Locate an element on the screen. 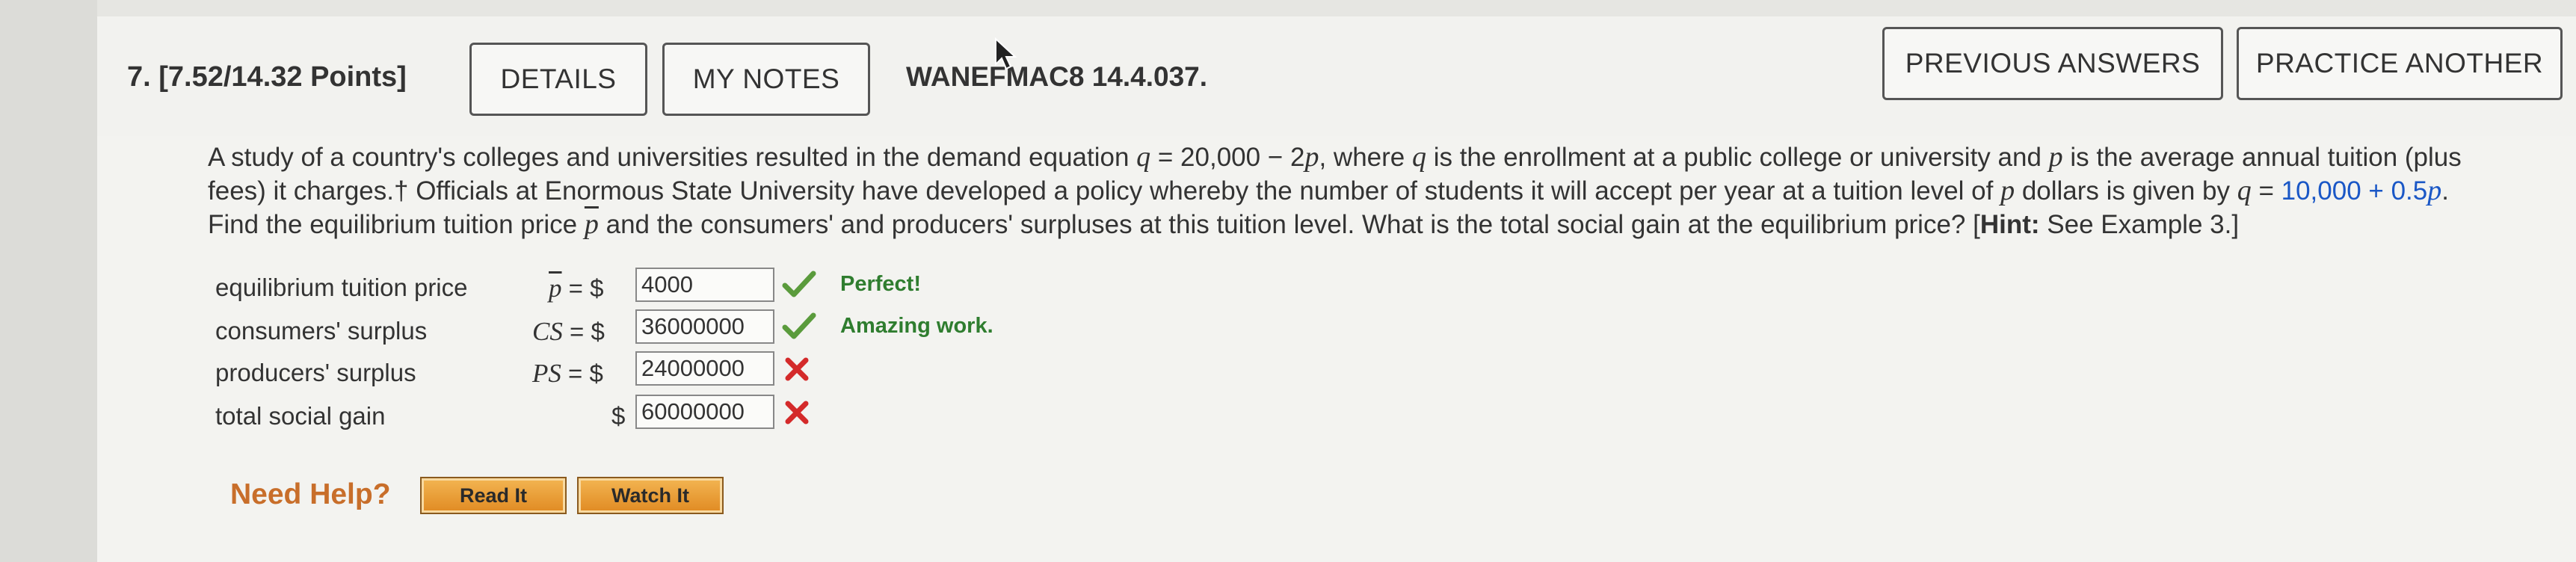 Image resolution: width=2576 pixels, height=562 pixels. answer-label-total-social-gain: total social gain is located at coordinates (300, 416).